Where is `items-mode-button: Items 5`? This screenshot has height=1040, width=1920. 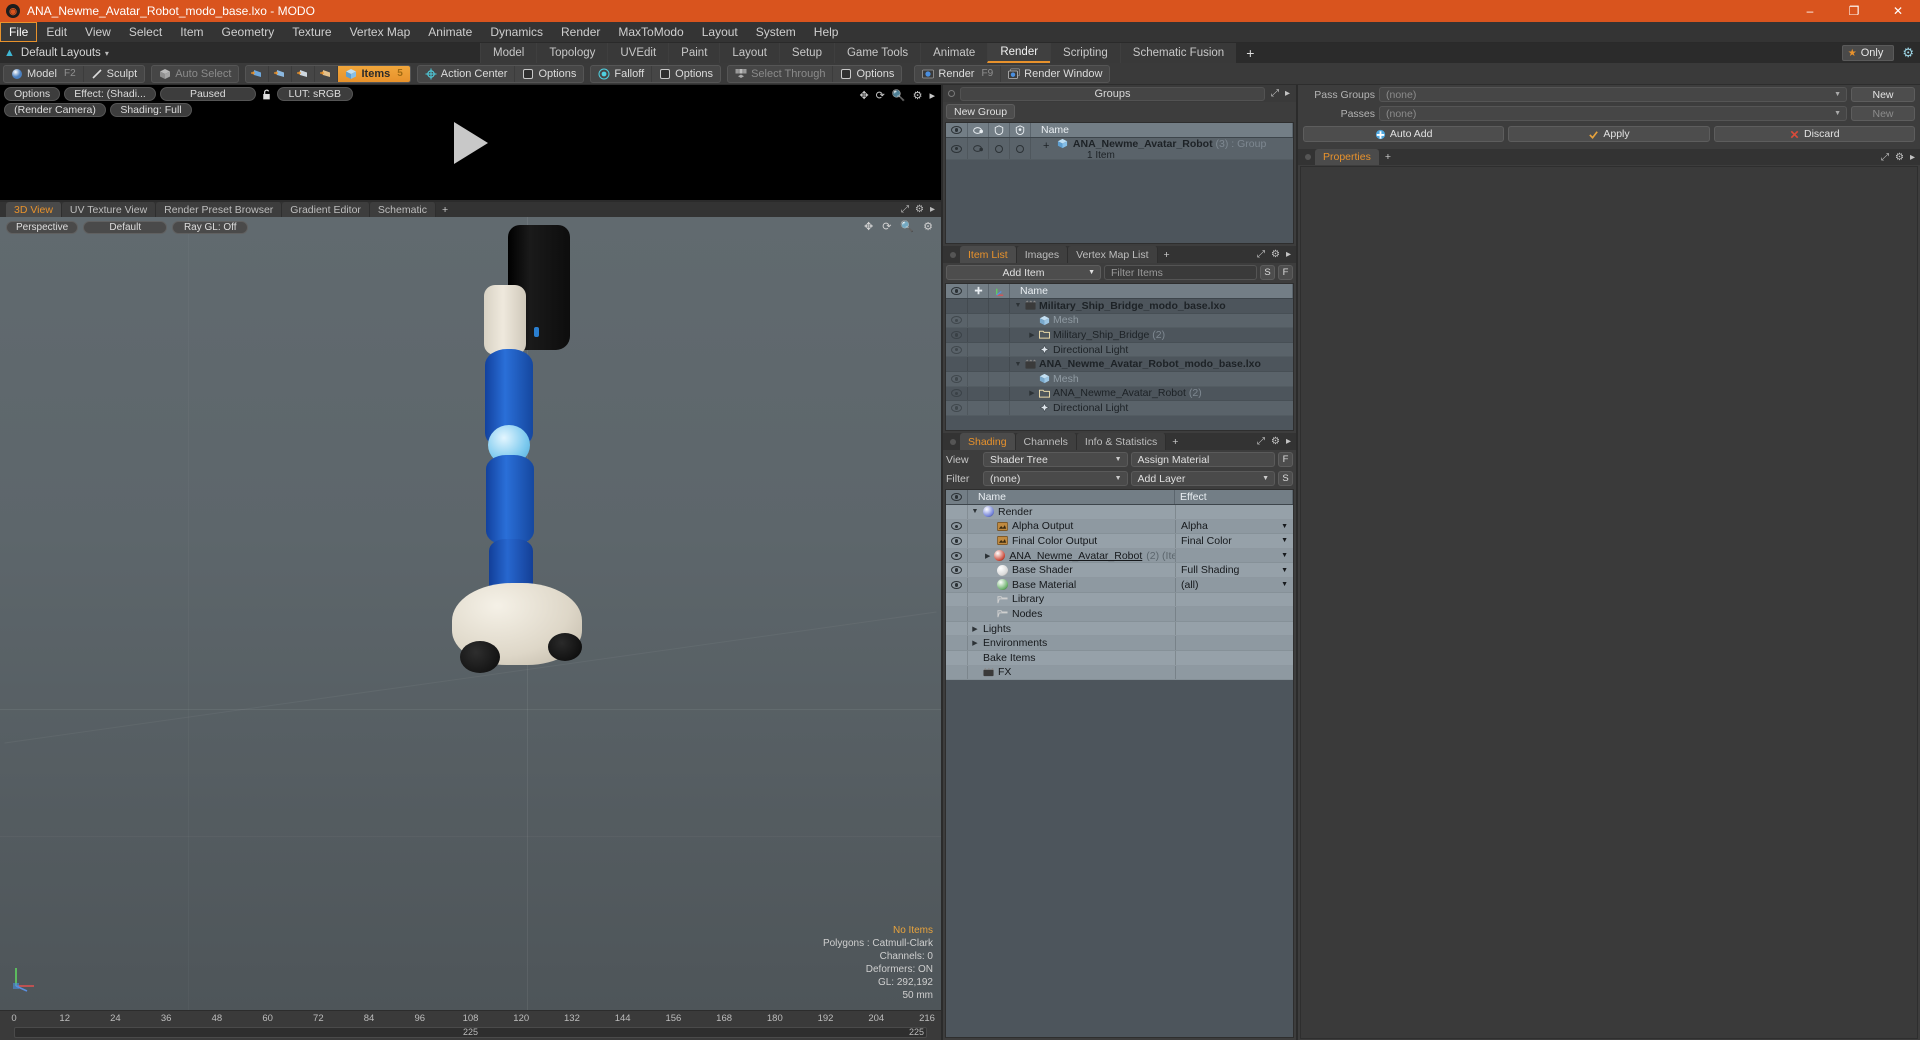 items-mode-button: Items 5 is located at coordinates (374, 73).